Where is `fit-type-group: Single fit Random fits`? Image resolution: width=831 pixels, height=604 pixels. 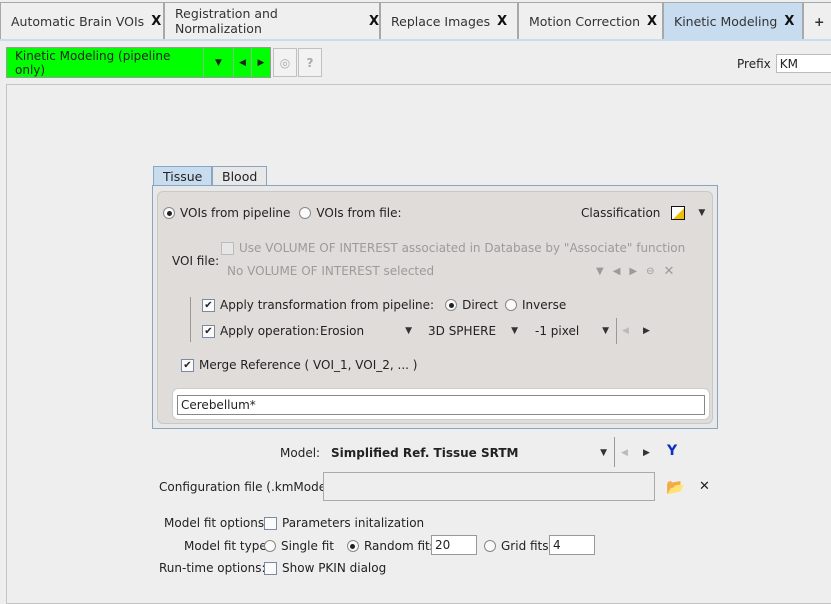 fit-type-group: Single fit Random fits is located at coordinates (350, 546).